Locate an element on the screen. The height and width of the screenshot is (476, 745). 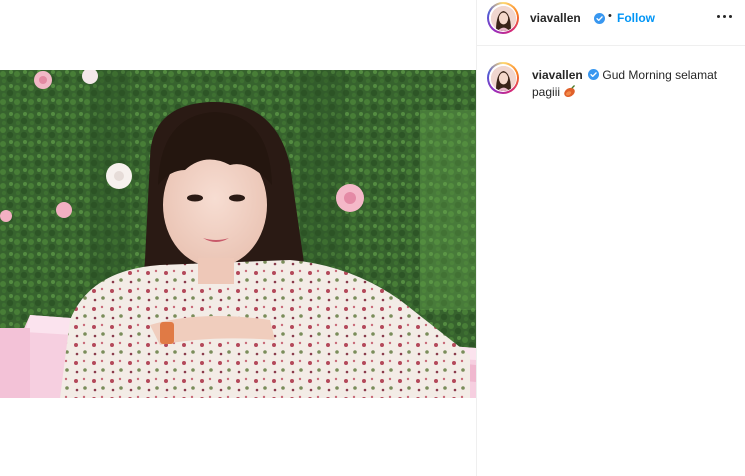
sweet-potato-emoji-icon is located at coordinates (570, 91).